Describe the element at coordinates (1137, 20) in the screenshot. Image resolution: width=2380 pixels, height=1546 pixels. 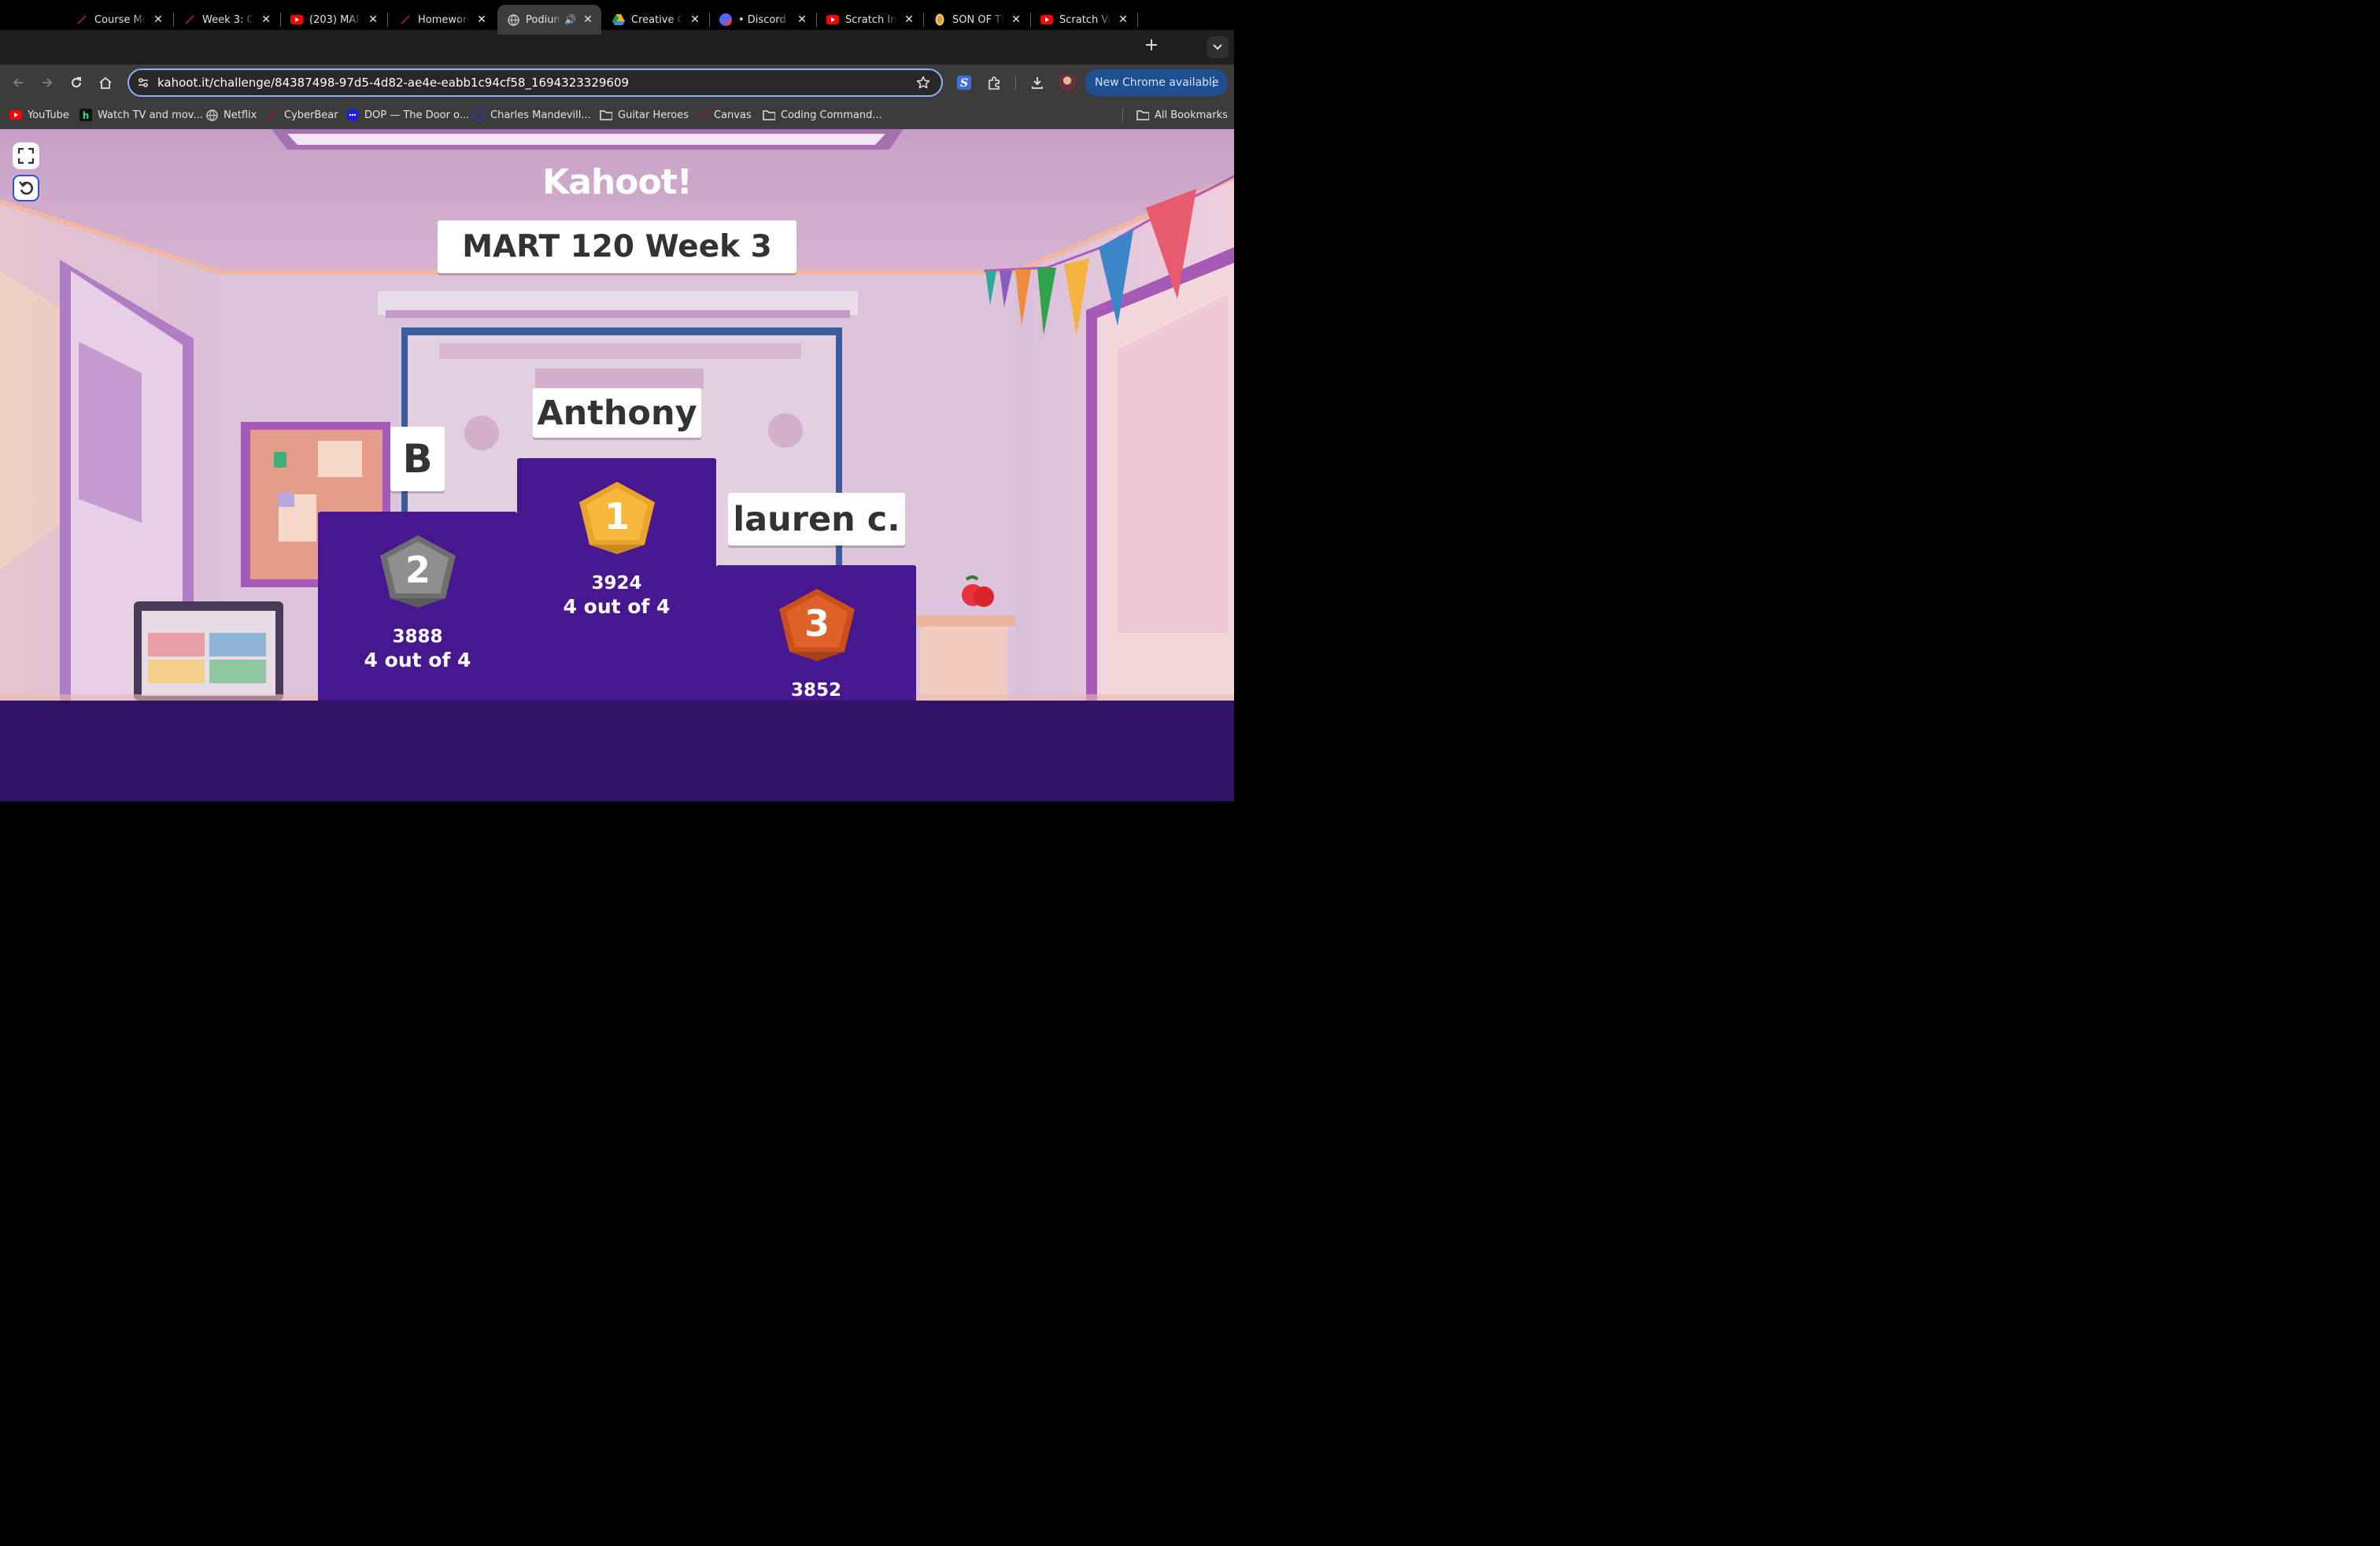
I see `tab-divider` at that location.